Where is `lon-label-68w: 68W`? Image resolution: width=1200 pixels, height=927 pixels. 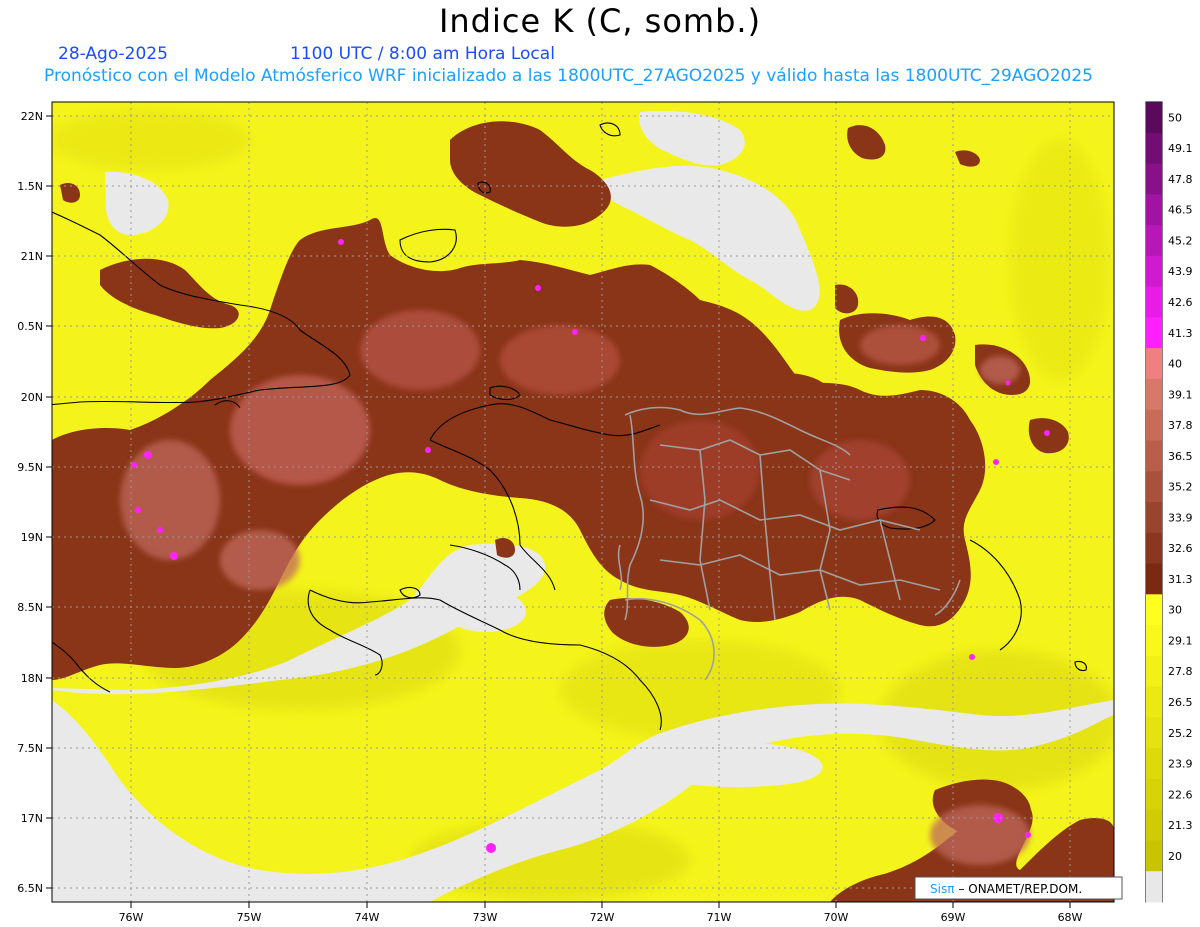
lon-label-68w: 68W is located at coordinates (1070, 917).